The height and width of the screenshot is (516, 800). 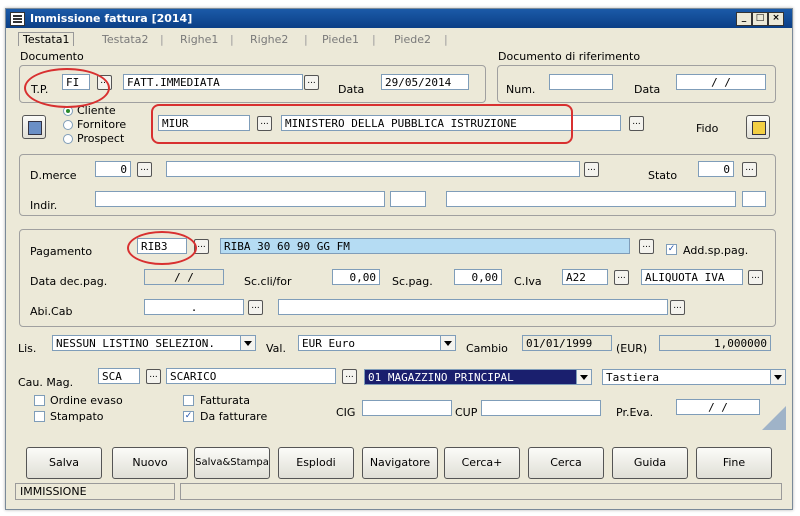 I want to click on minimize-button: _, so click(x=744, y=19).